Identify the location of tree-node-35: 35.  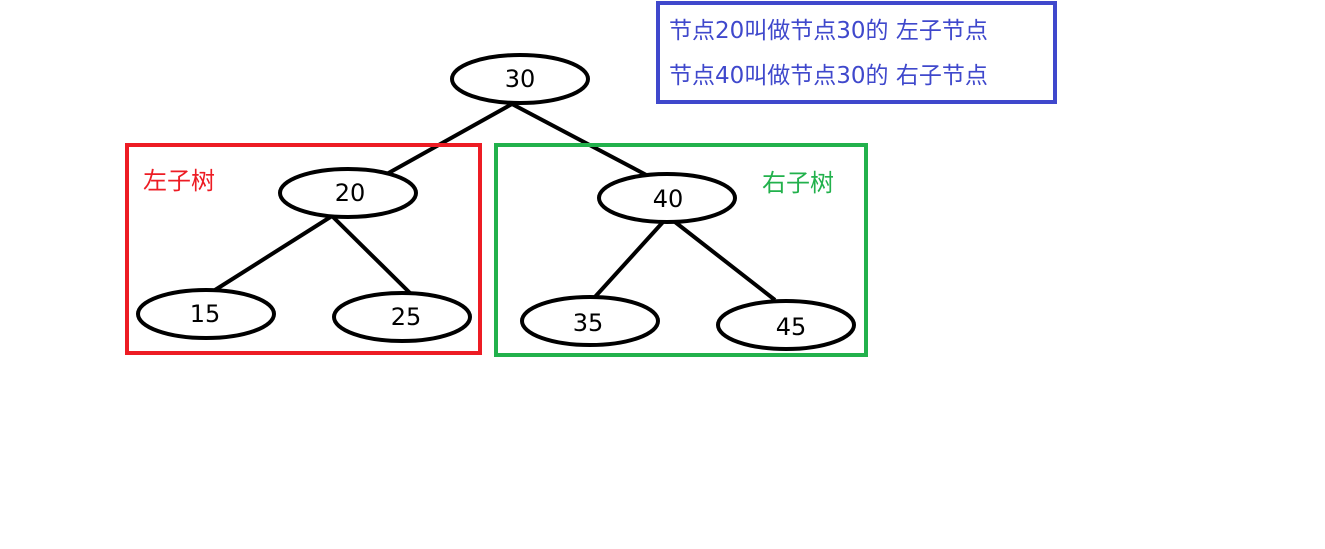
(590, 321).